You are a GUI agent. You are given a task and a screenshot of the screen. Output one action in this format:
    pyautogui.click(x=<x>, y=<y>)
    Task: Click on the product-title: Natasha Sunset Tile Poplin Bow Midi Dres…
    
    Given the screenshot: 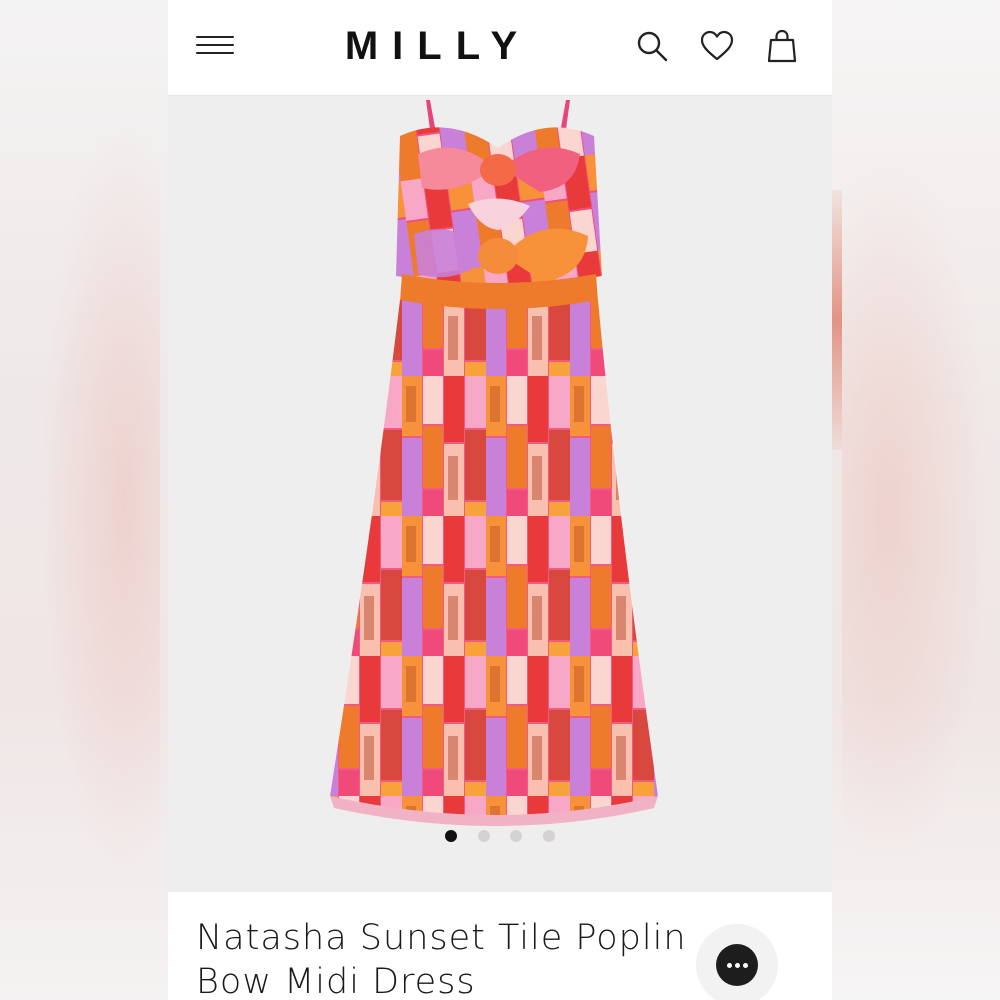 What is the action you would take?
    pyautogui.click(x=456, y=958)
    